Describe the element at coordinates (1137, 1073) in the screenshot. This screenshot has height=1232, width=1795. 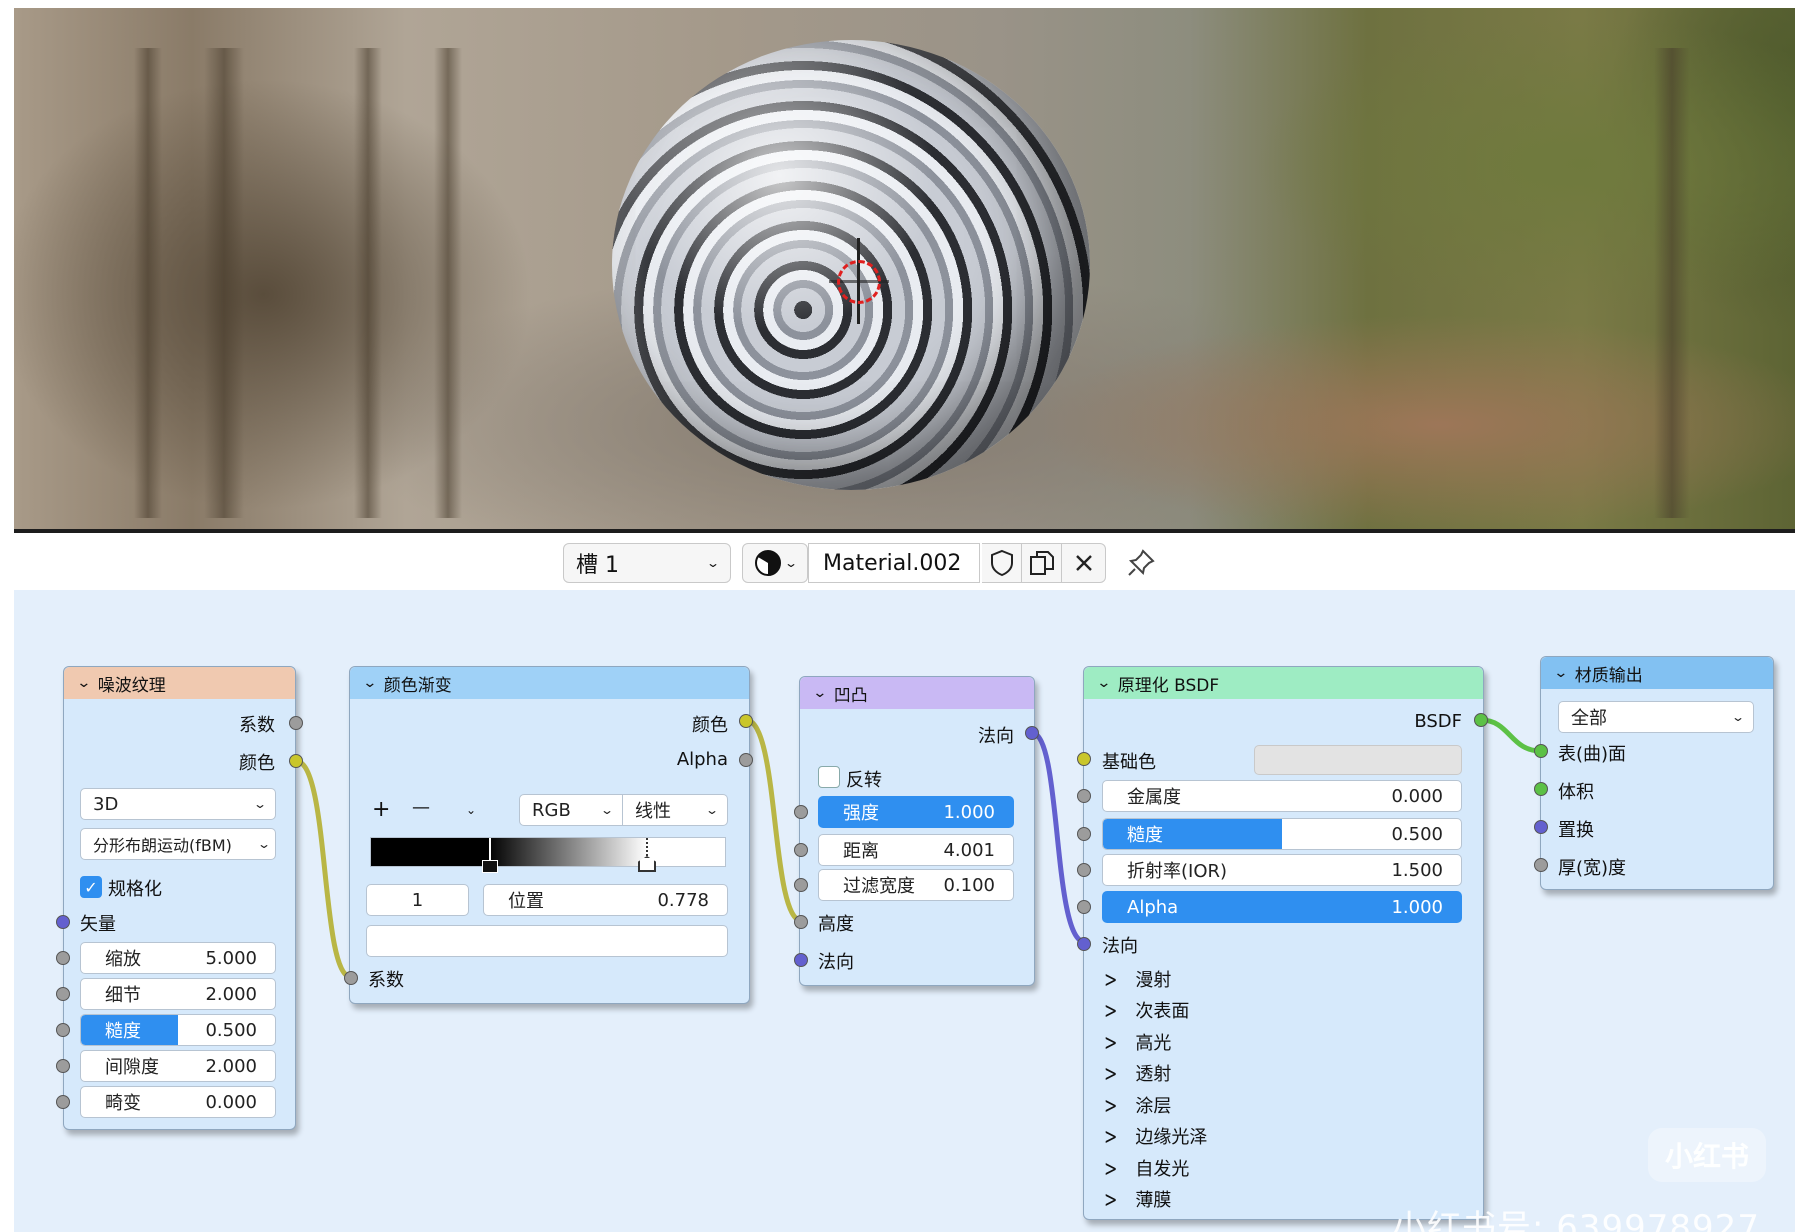
I see `bsdf-panel-transmission: > 透射` at that location.